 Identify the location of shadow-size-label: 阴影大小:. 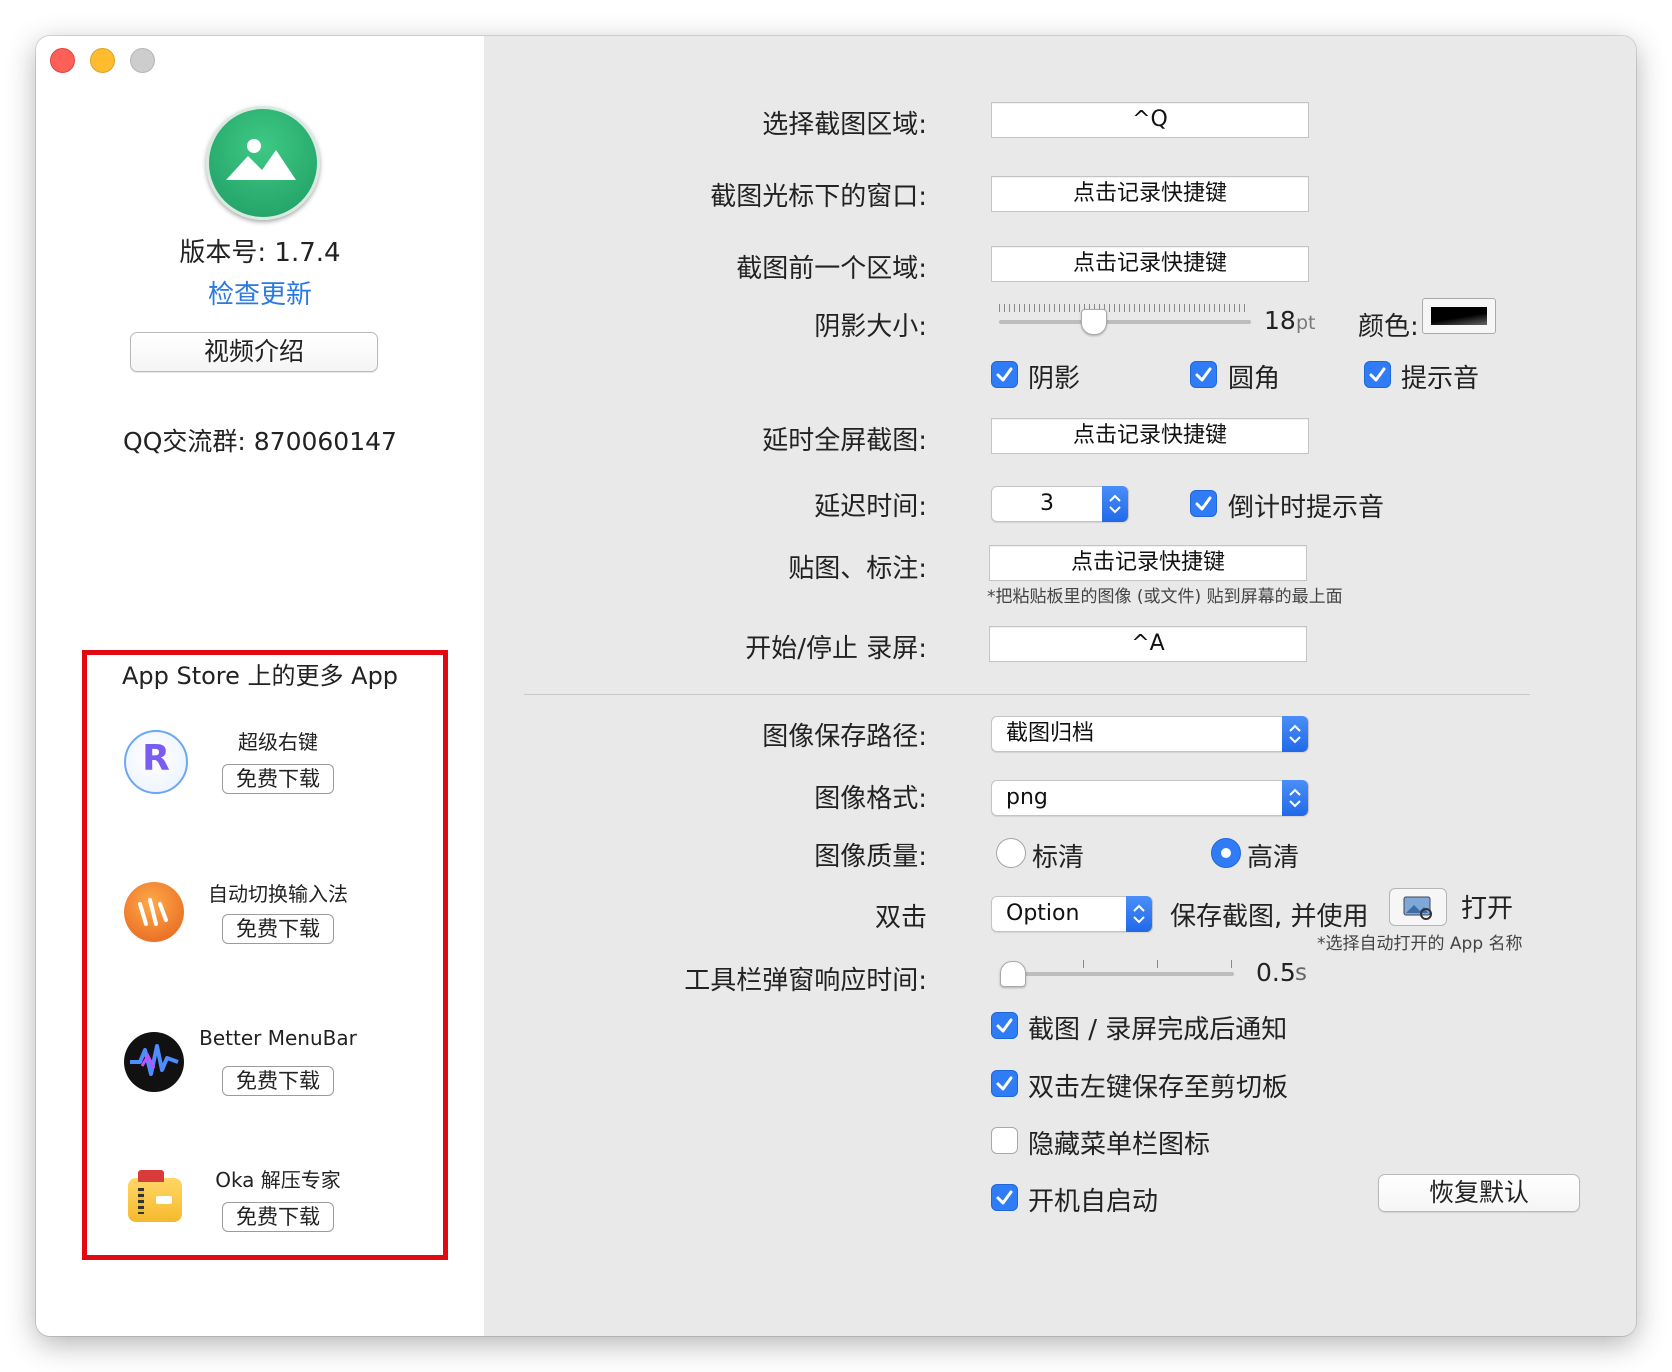
(870, 327).